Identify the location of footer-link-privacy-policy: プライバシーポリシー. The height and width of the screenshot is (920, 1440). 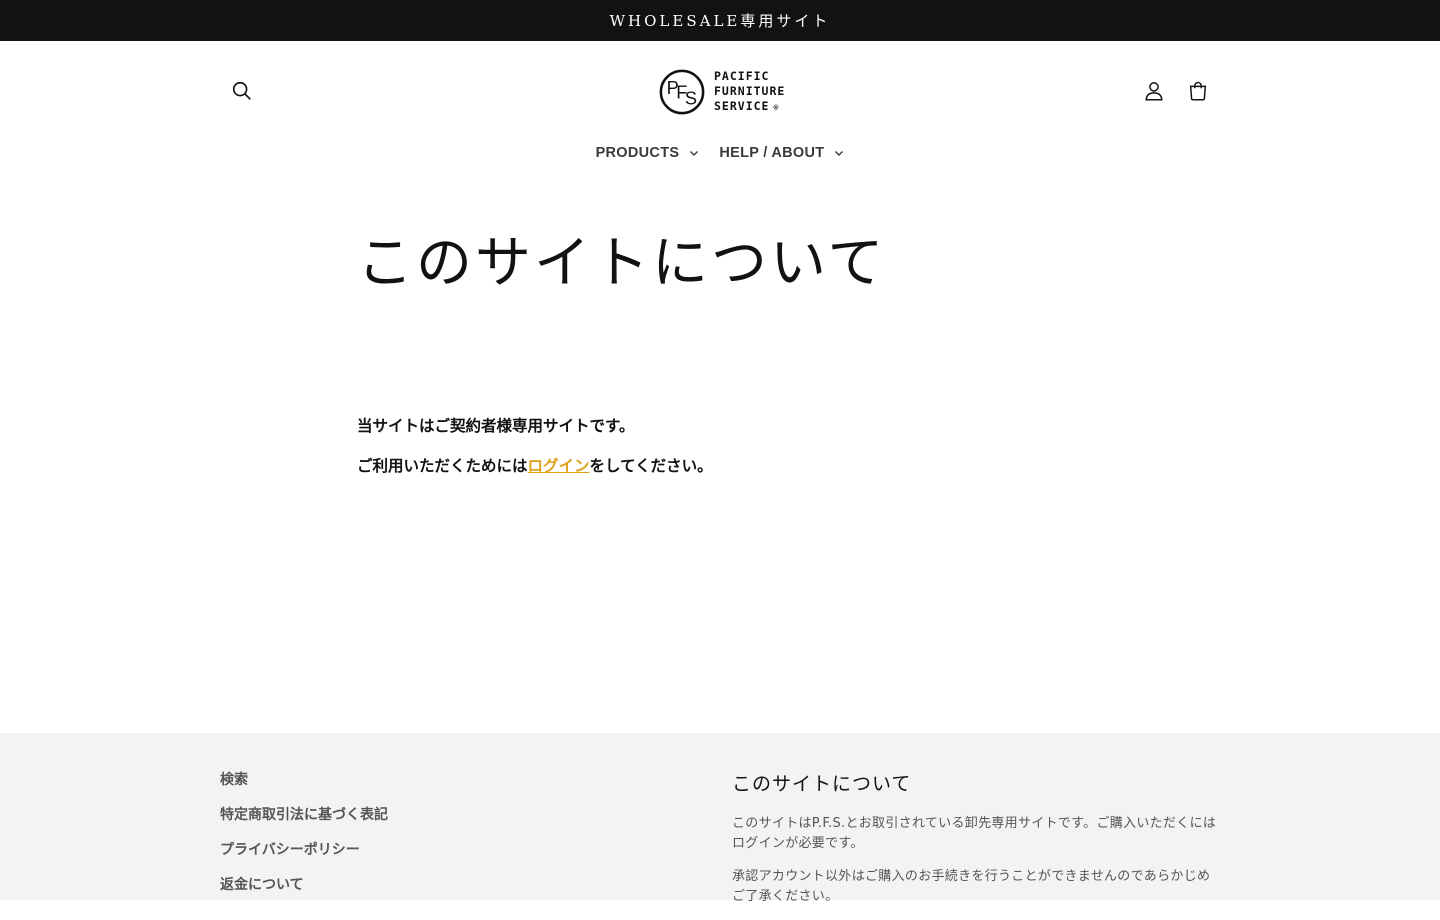
(304, 850).